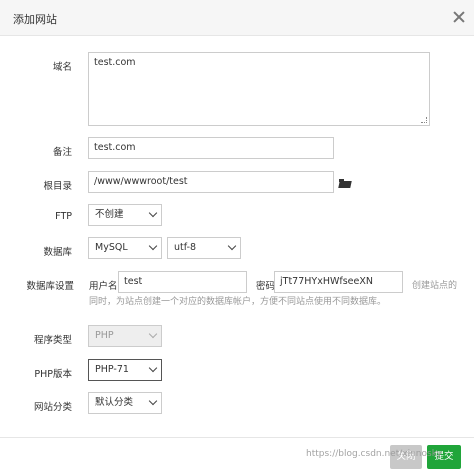  Describe the element at coordinates (57, 186) in the screenshot. I see `root-label: 根目录` at that location.